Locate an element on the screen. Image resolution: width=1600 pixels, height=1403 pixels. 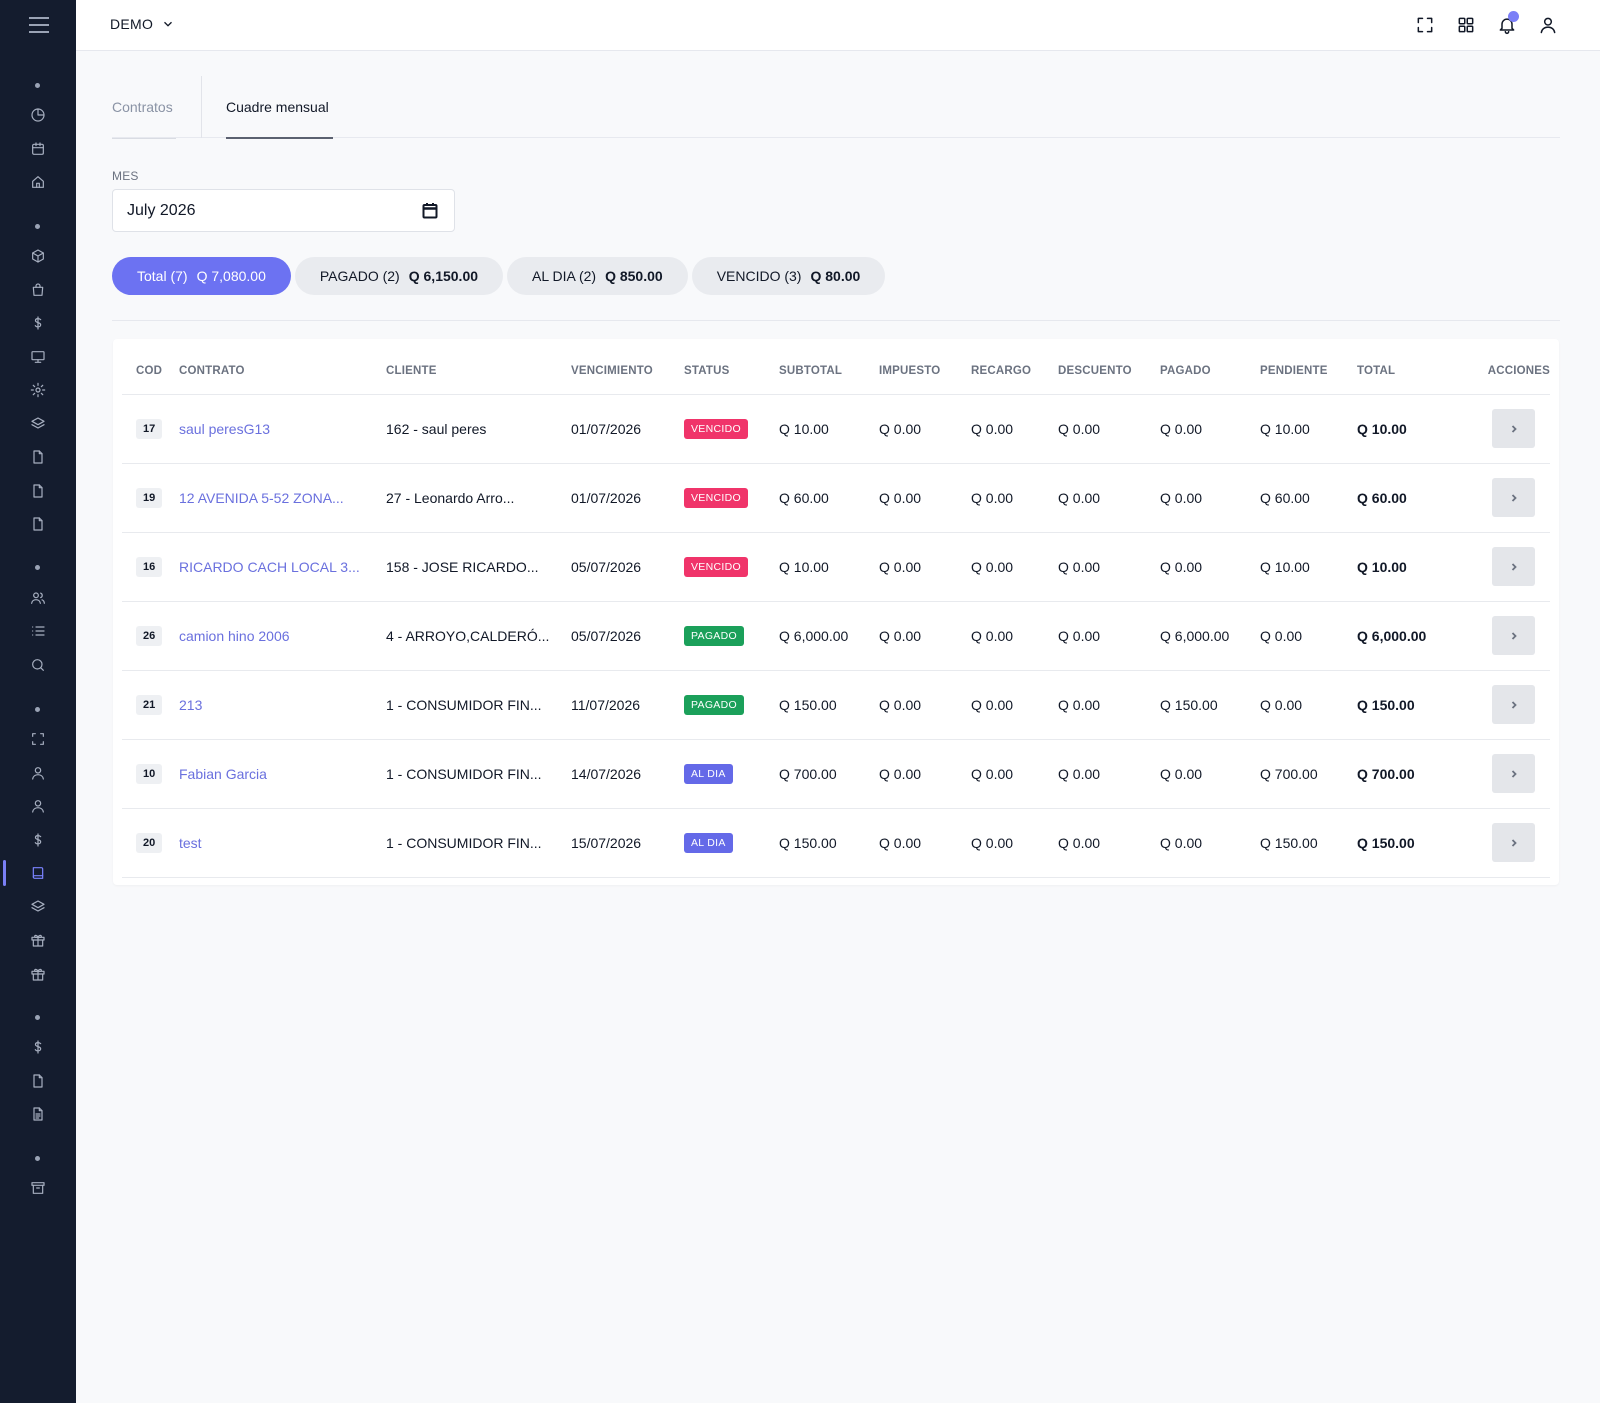
month-label: MES is located at coordinates (125, 176).